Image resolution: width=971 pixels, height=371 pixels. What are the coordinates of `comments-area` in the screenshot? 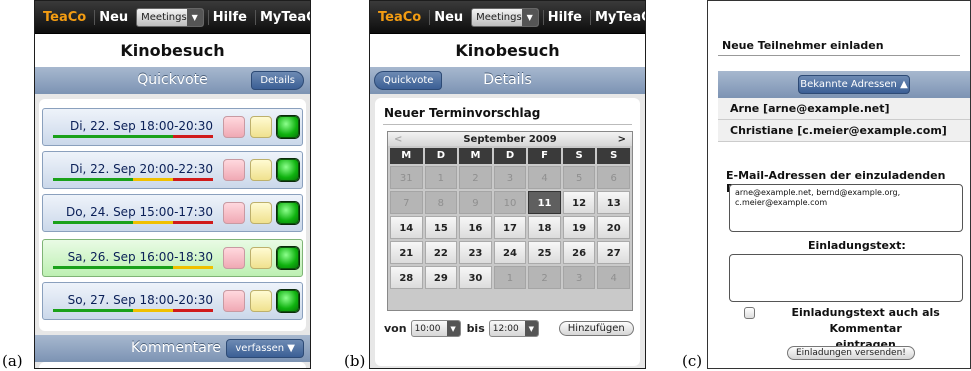 It's located at (172, 365).